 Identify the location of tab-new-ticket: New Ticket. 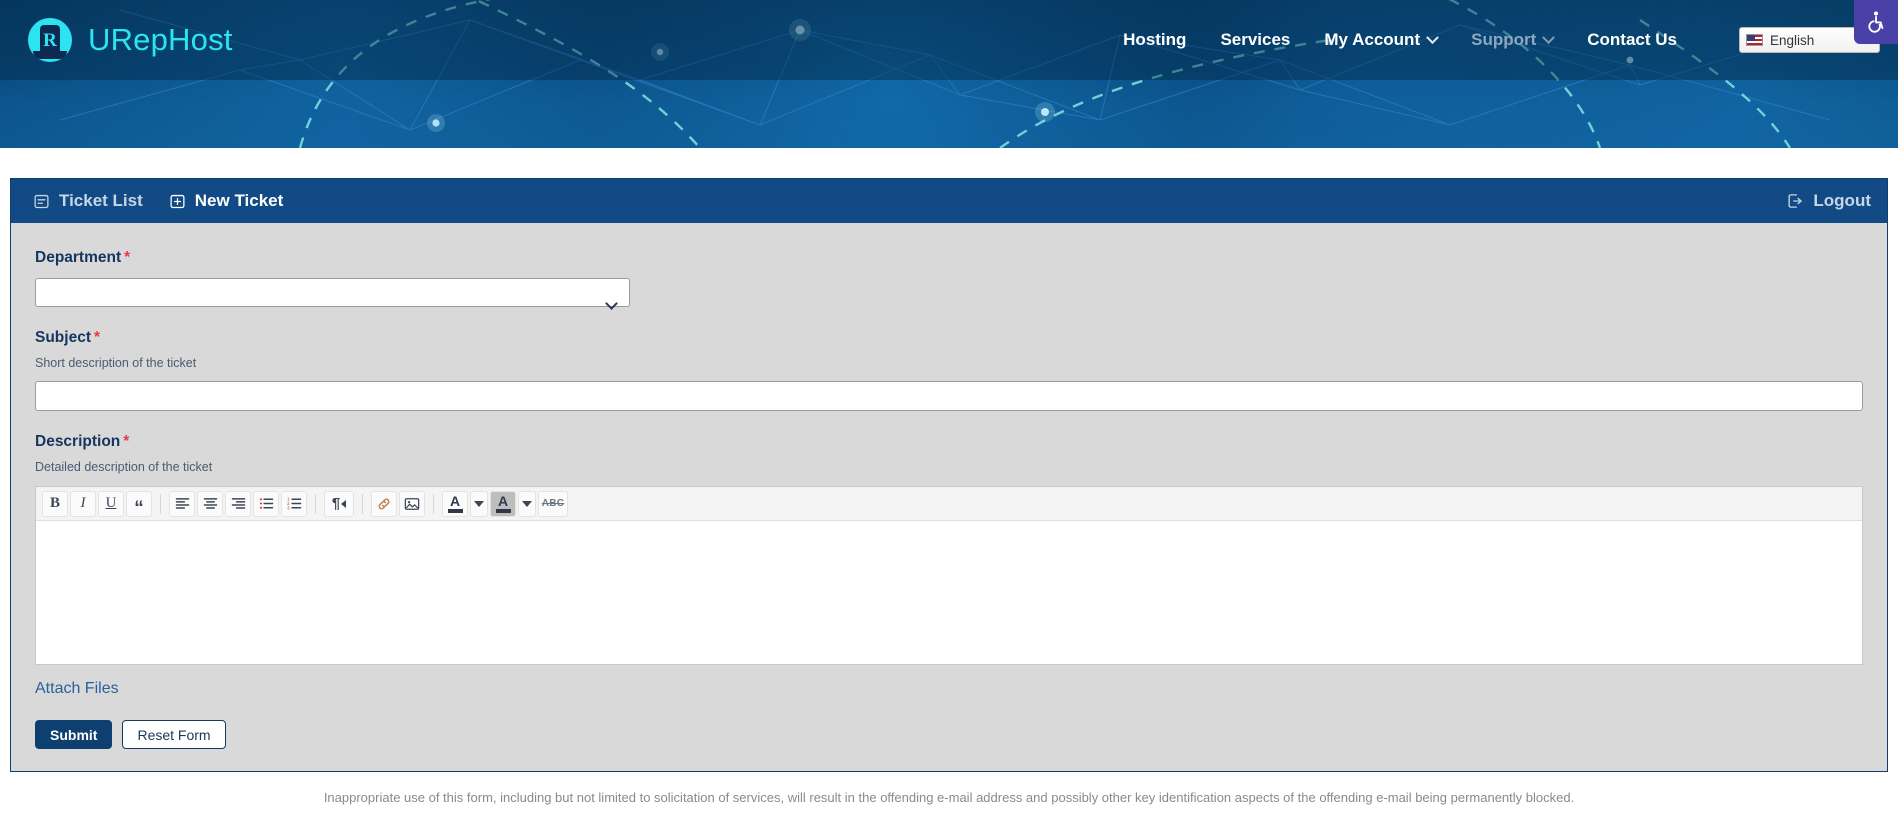
(226, 201).